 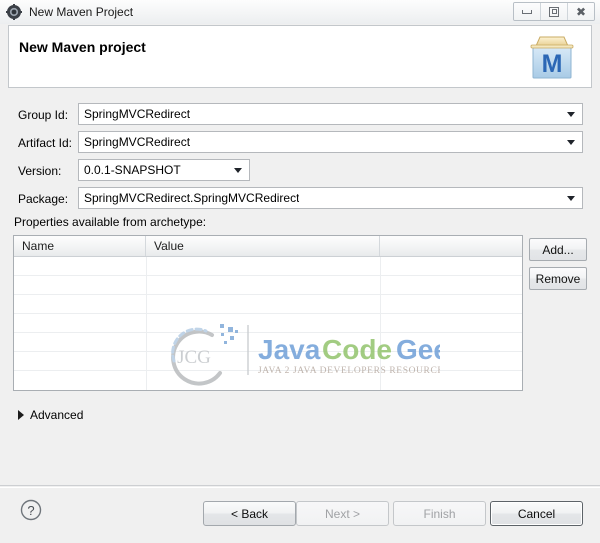 I want to click on cancel-button: Cancel, so click(x=536, y=513).